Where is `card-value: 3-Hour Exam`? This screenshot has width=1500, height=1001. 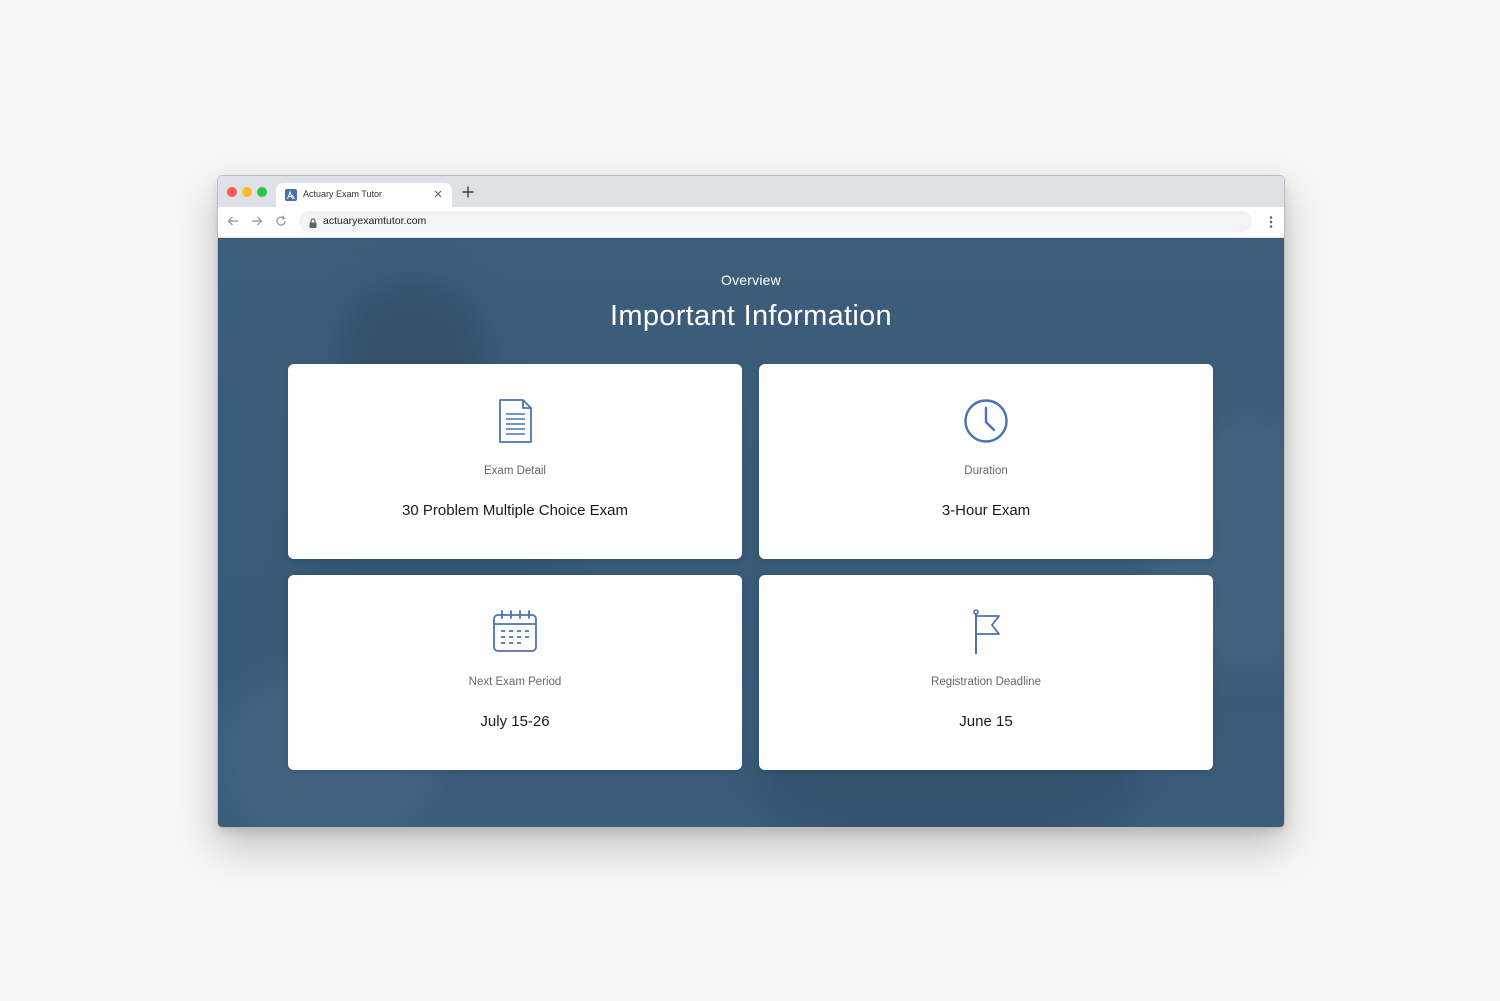
card-value: 3-Hour Exam is located at coordinates (986, 510).